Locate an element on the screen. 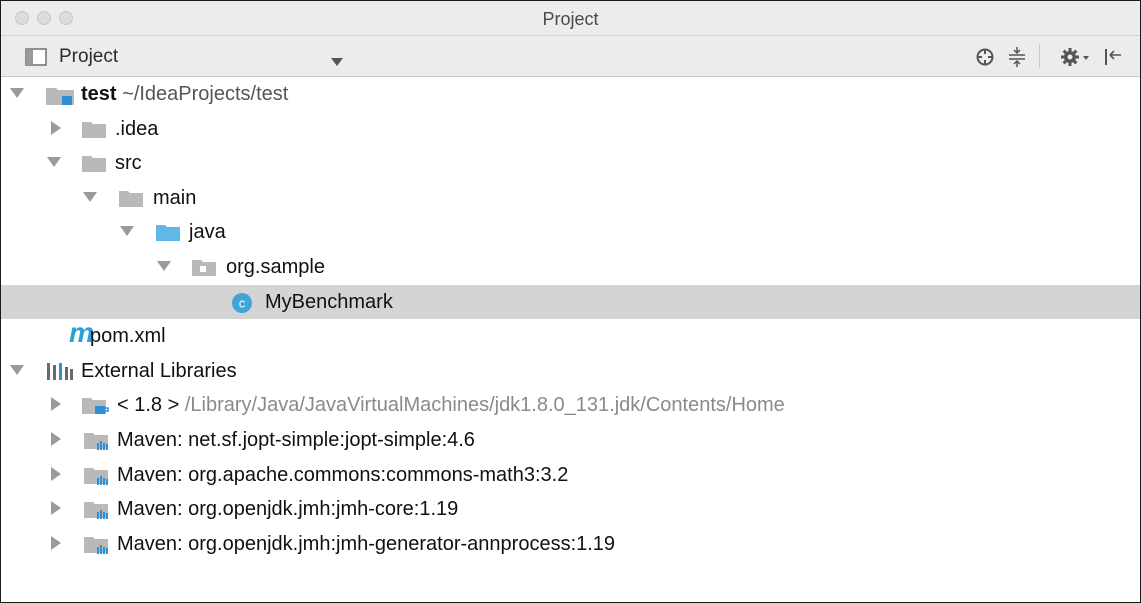 Image resolution: width=1141 pixels, height=603 pixels. window-title: Project is located at coordinates (570, 19).